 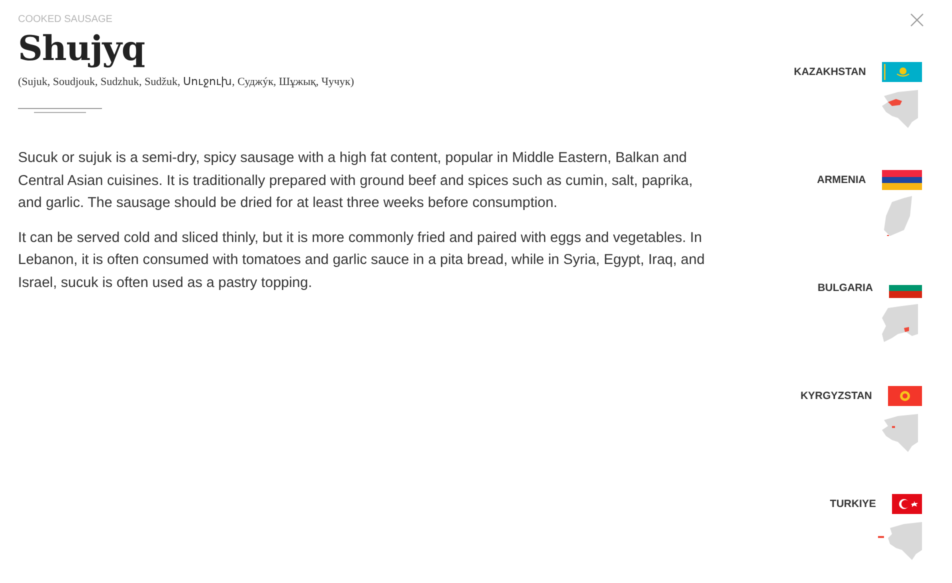 I want to click on alternate-names: (Sujuk, Soudjouk, Sudzhuk, Sudžuk, Սուջուխ, Суджýк, Шұжық, Чучук), so click(x=187, y=81).